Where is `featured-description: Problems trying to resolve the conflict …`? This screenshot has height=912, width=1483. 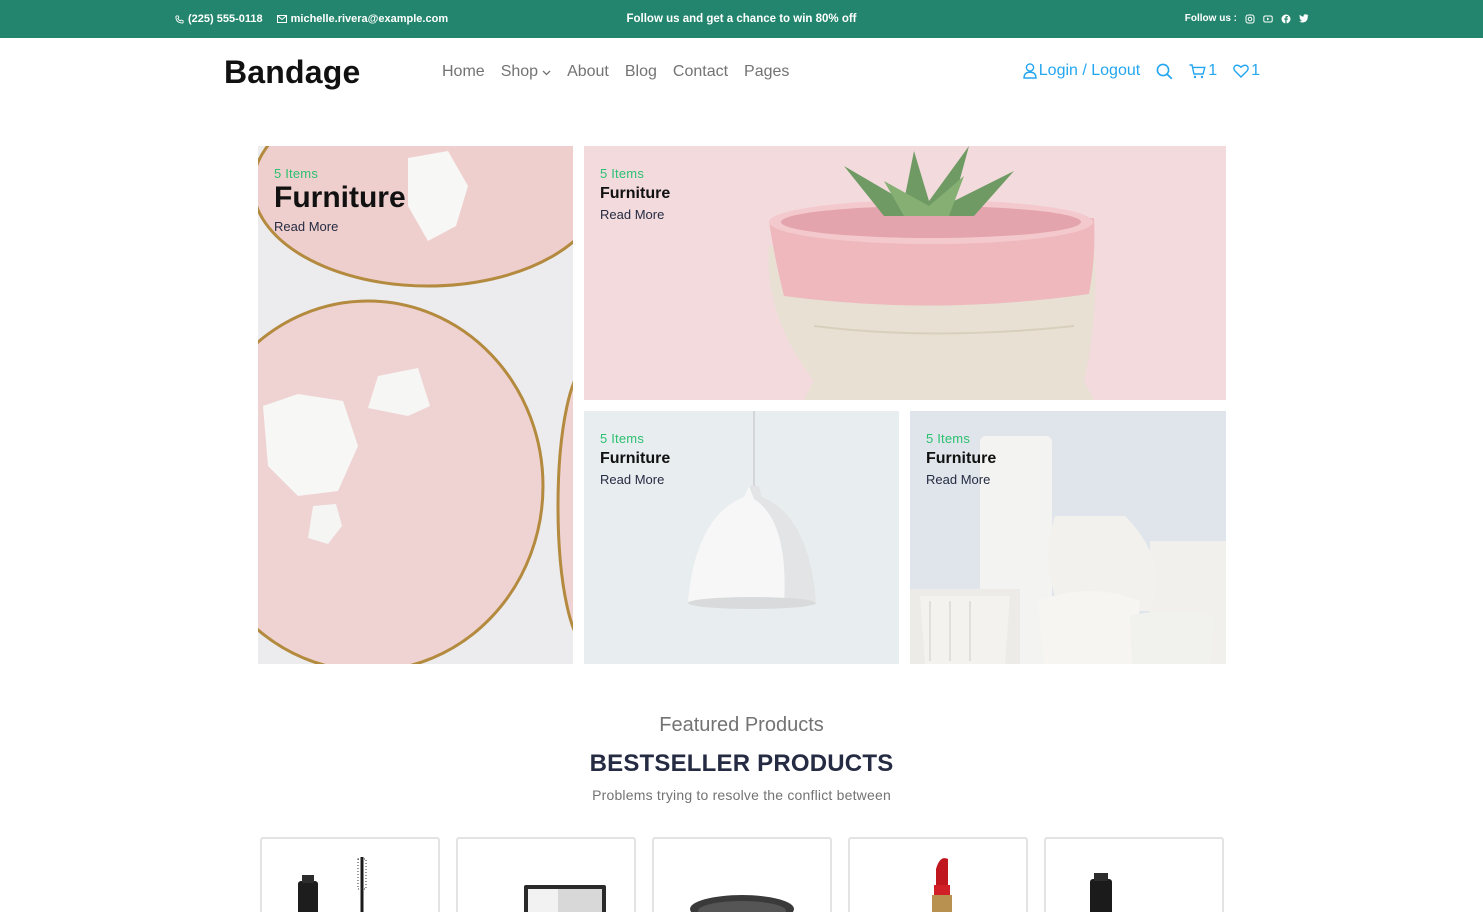
featured-description: Problems trying to resolve the conflict … is located at coordinates (741, 795).